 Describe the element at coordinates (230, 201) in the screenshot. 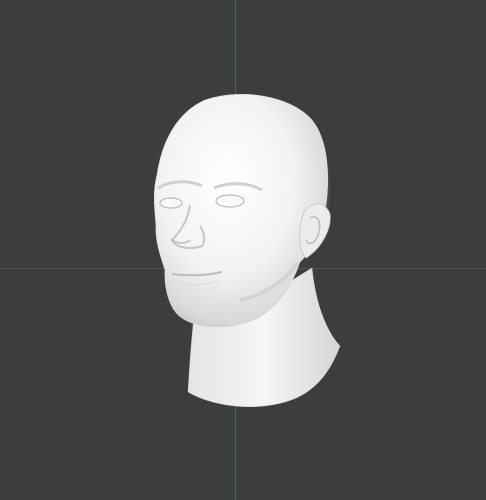

I see `right-eye` at that location.